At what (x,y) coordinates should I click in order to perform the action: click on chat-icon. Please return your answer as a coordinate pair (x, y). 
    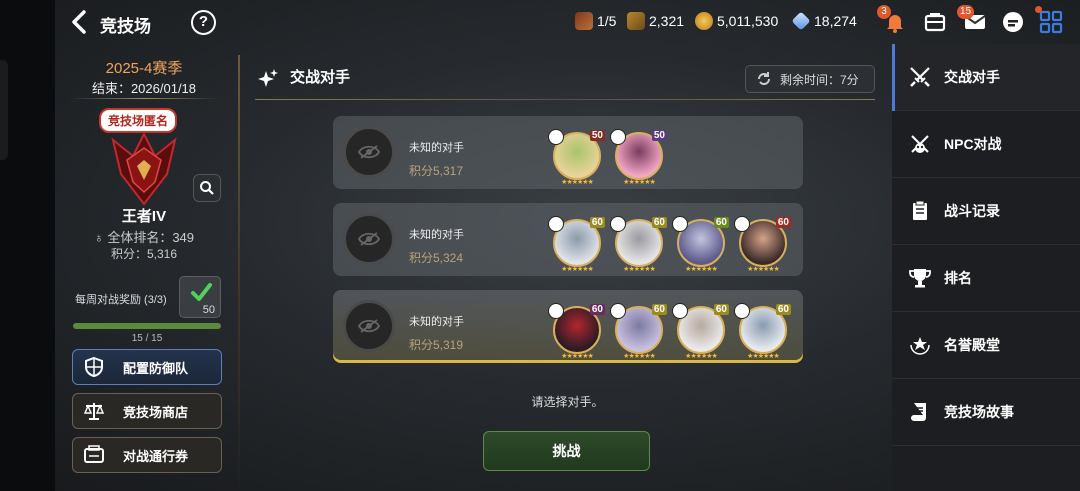
    Looking at the image, I should click on (1013, 22).